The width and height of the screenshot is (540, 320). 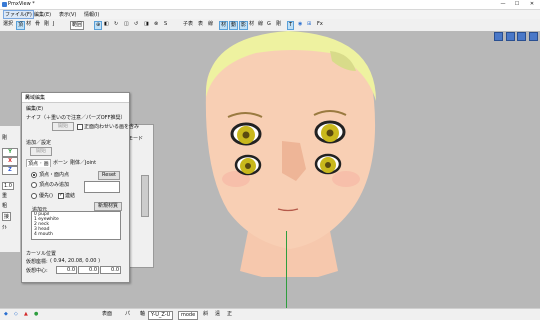 I want to click on close-button: ✕, so click(x=532, y=4).